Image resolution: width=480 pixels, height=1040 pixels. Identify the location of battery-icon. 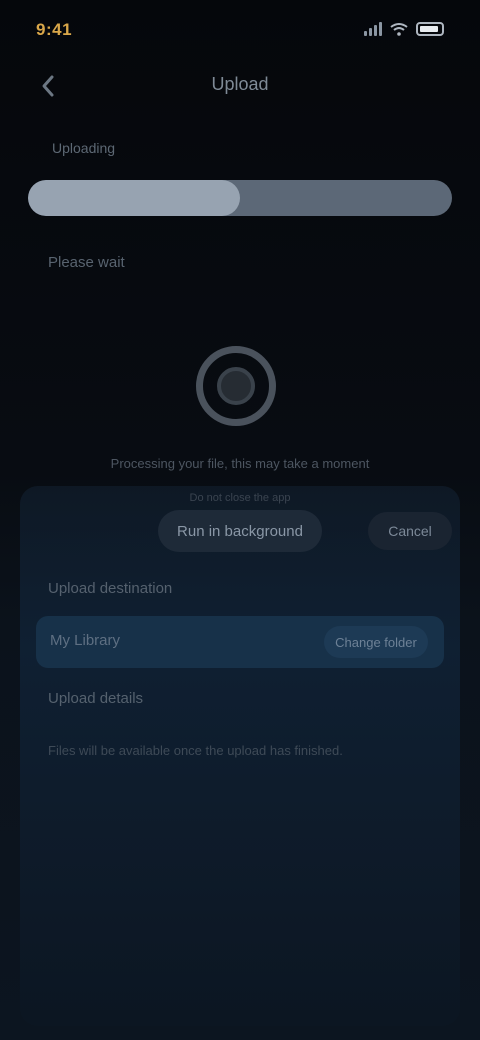
(430, 29).